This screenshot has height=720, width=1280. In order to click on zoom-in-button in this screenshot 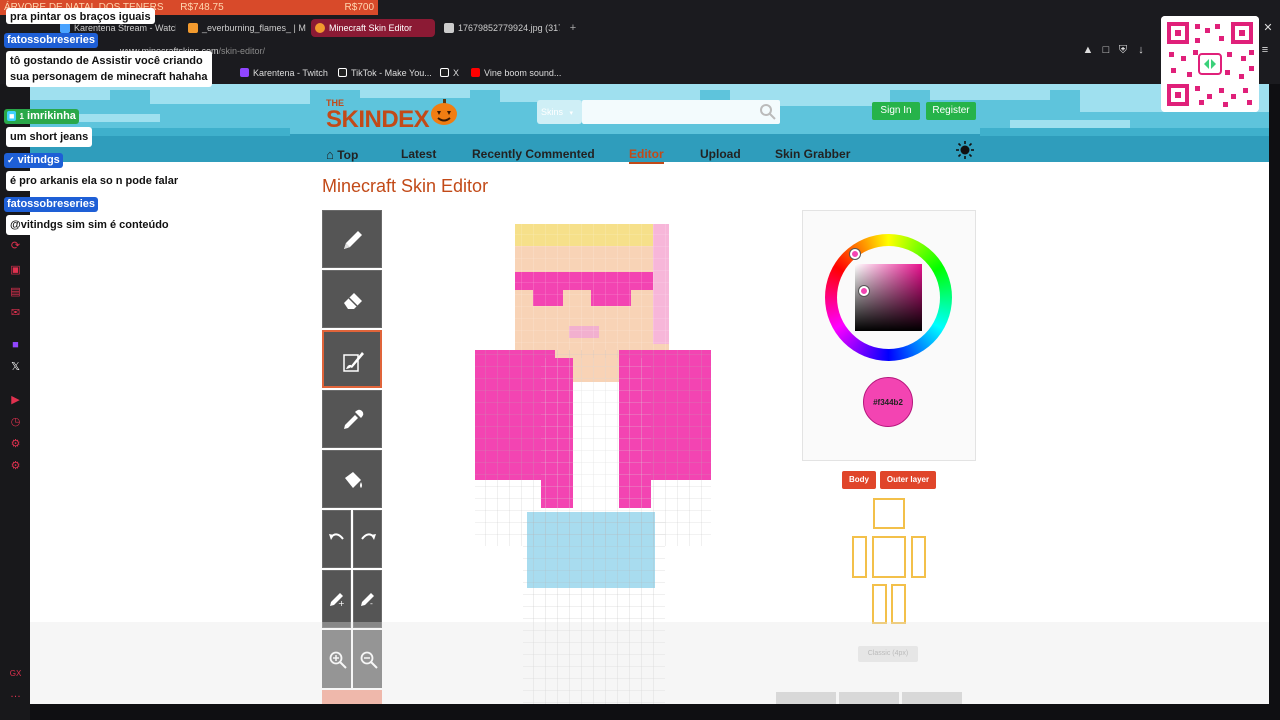, I will do `click(336, 659)`.